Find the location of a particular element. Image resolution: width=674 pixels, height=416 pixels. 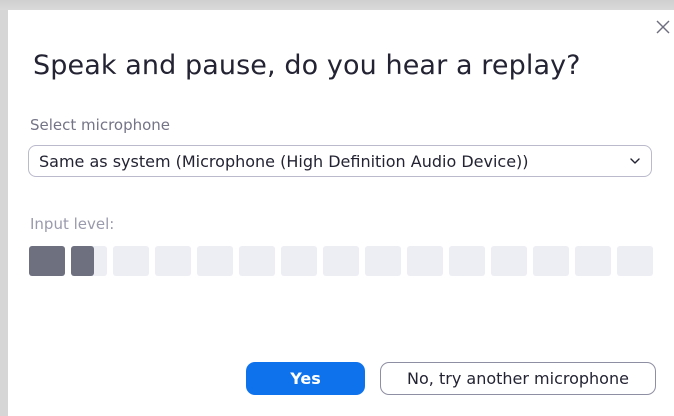

input-level-meter is located at coordinates (342, 261).